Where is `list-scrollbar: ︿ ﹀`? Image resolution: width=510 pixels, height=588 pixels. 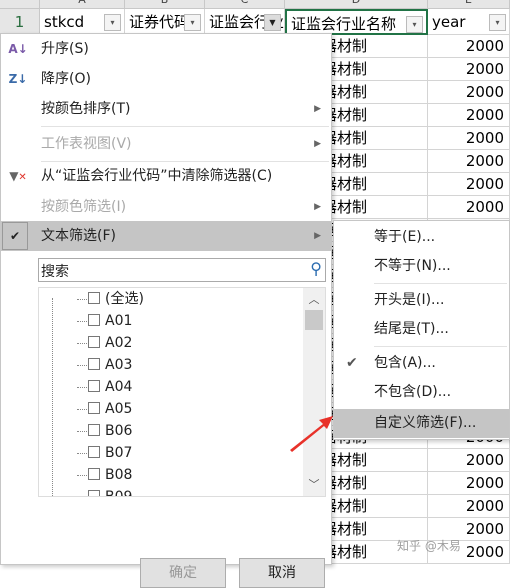 list-scrollbar: ︿ ﹀ is located at coordinates (314, 392).